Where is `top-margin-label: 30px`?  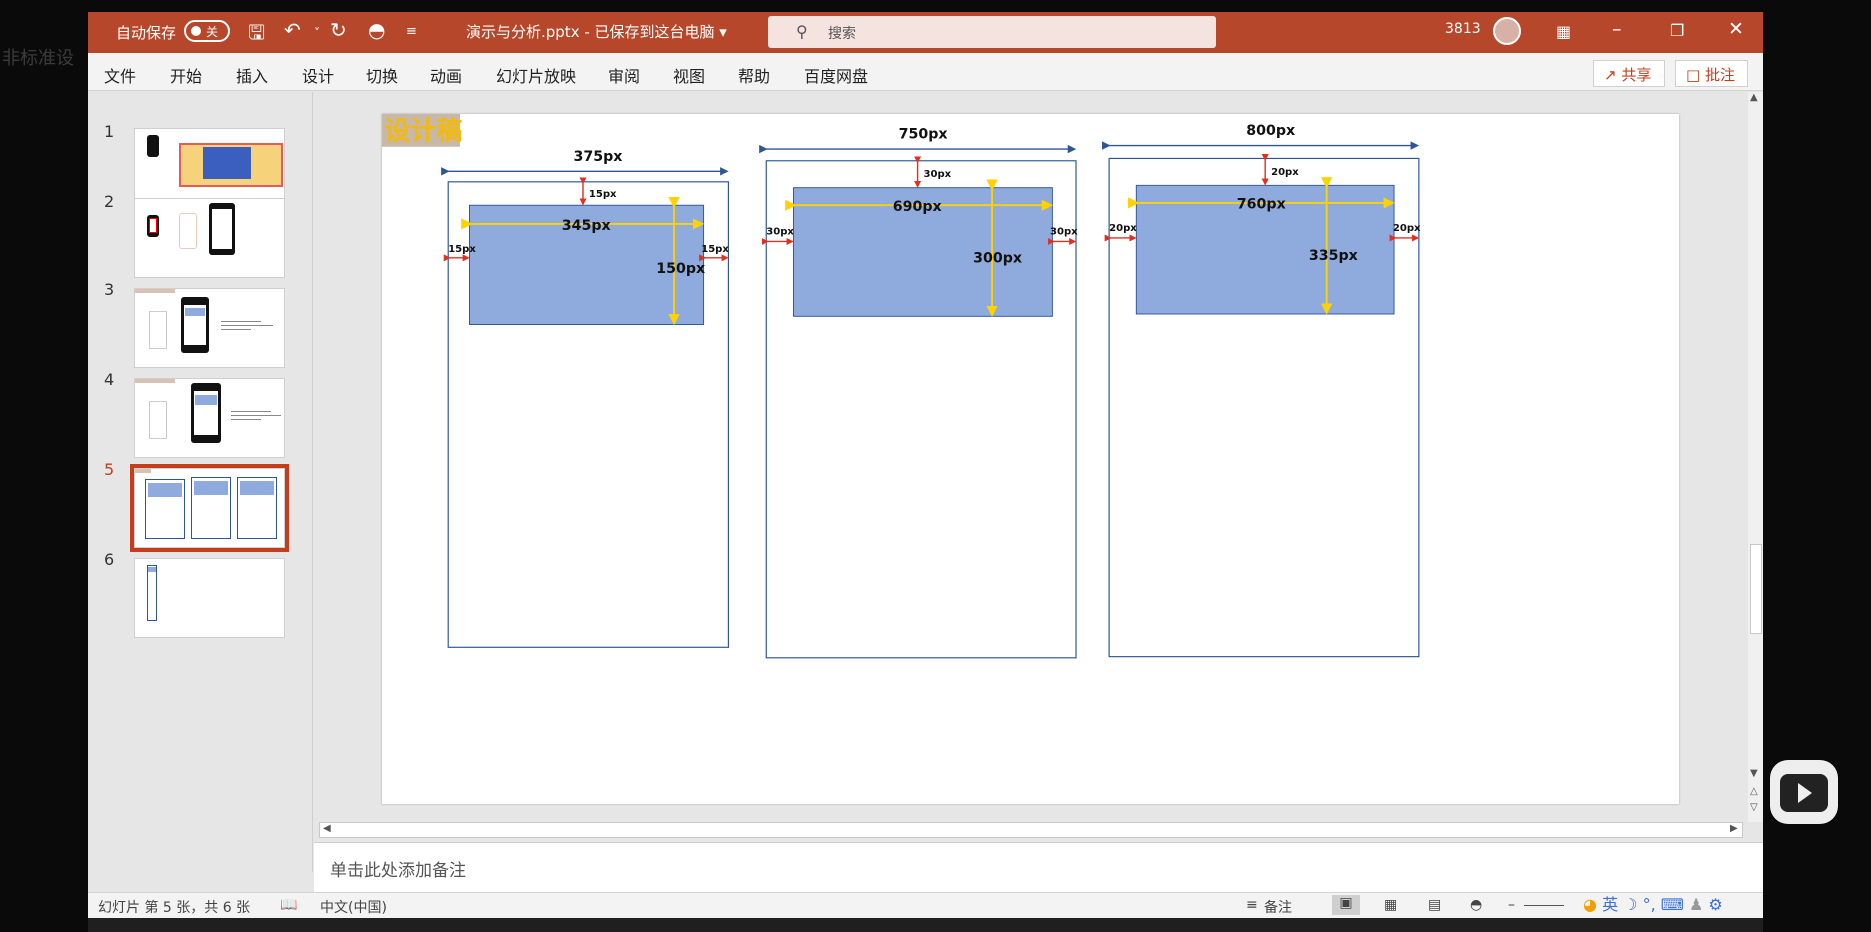
top-margin-label: 30px is located at coordinates (937, 174).